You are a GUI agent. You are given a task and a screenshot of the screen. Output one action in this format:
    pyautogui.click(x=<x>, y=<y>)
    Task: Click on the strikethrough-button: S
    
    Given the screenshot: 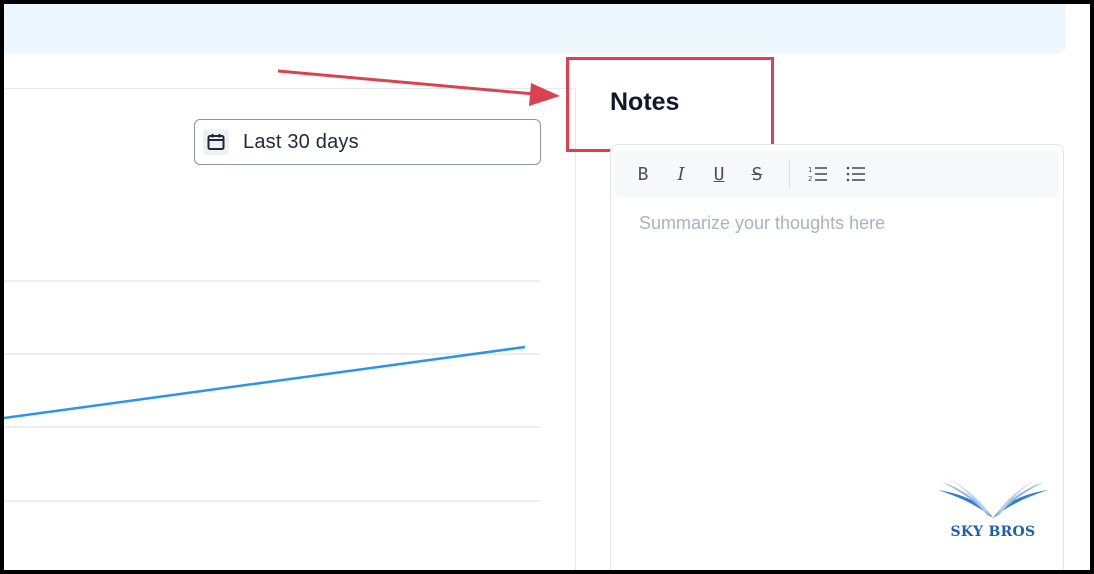 What is the action you would take?
    pyautogui.click(x=757, y=174)
    